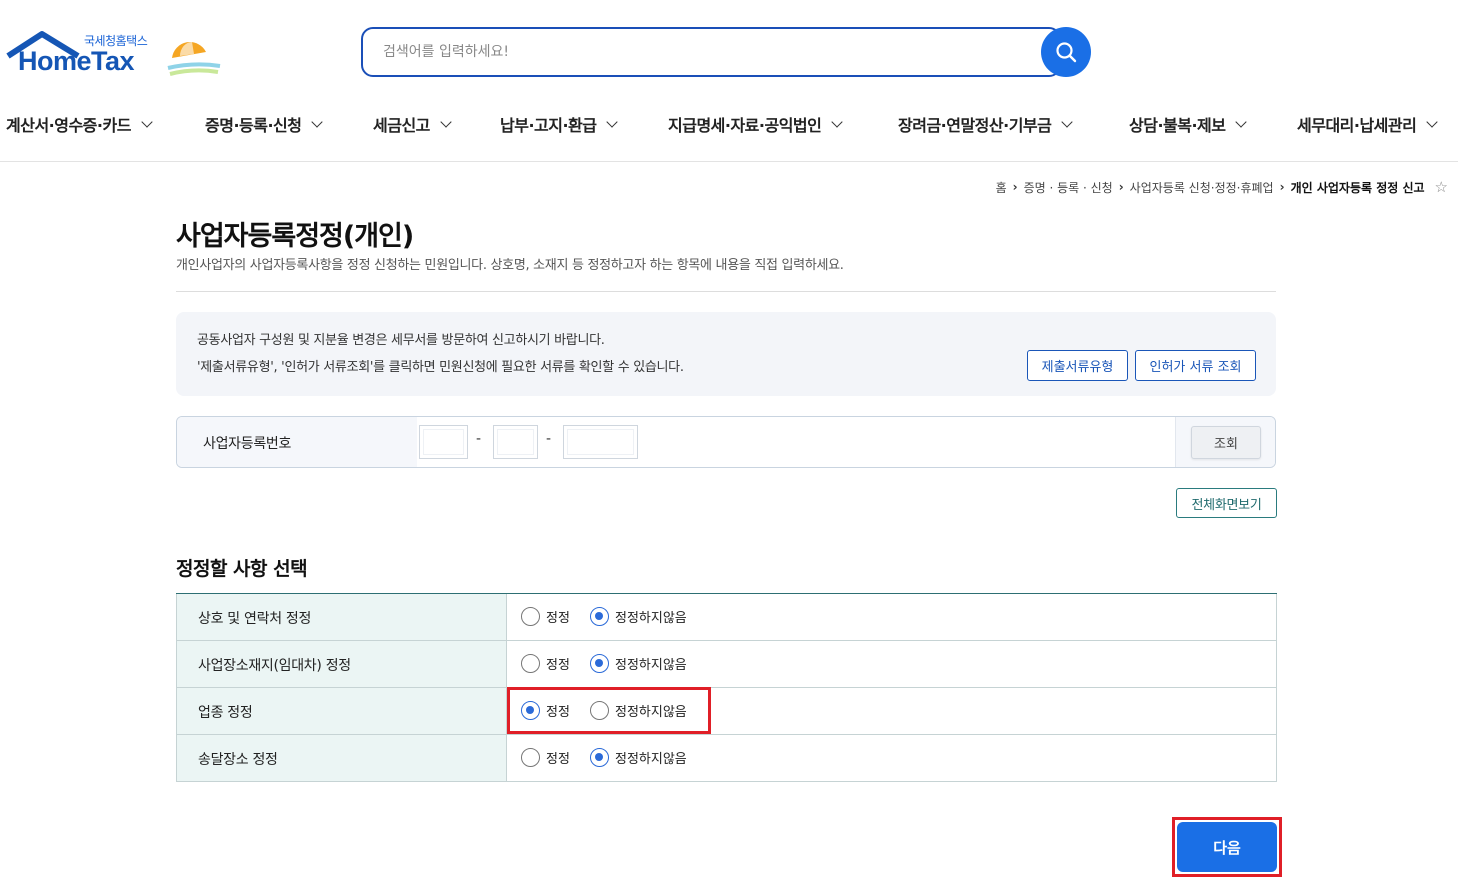  Describe the element at coordinates (548, 125) in the screenshot. I see `nav-label: 납부·고지·환급` at that location.